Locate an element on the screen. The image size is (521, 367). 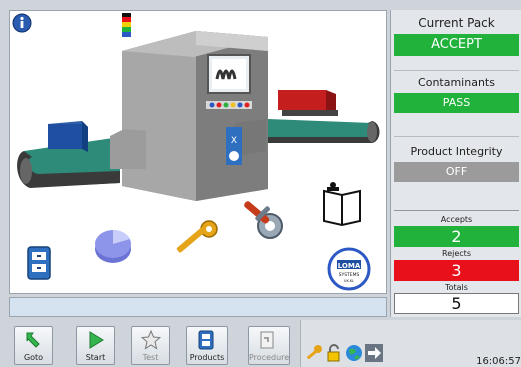
goto-arrow-icon is located at coordinates (33, 340).